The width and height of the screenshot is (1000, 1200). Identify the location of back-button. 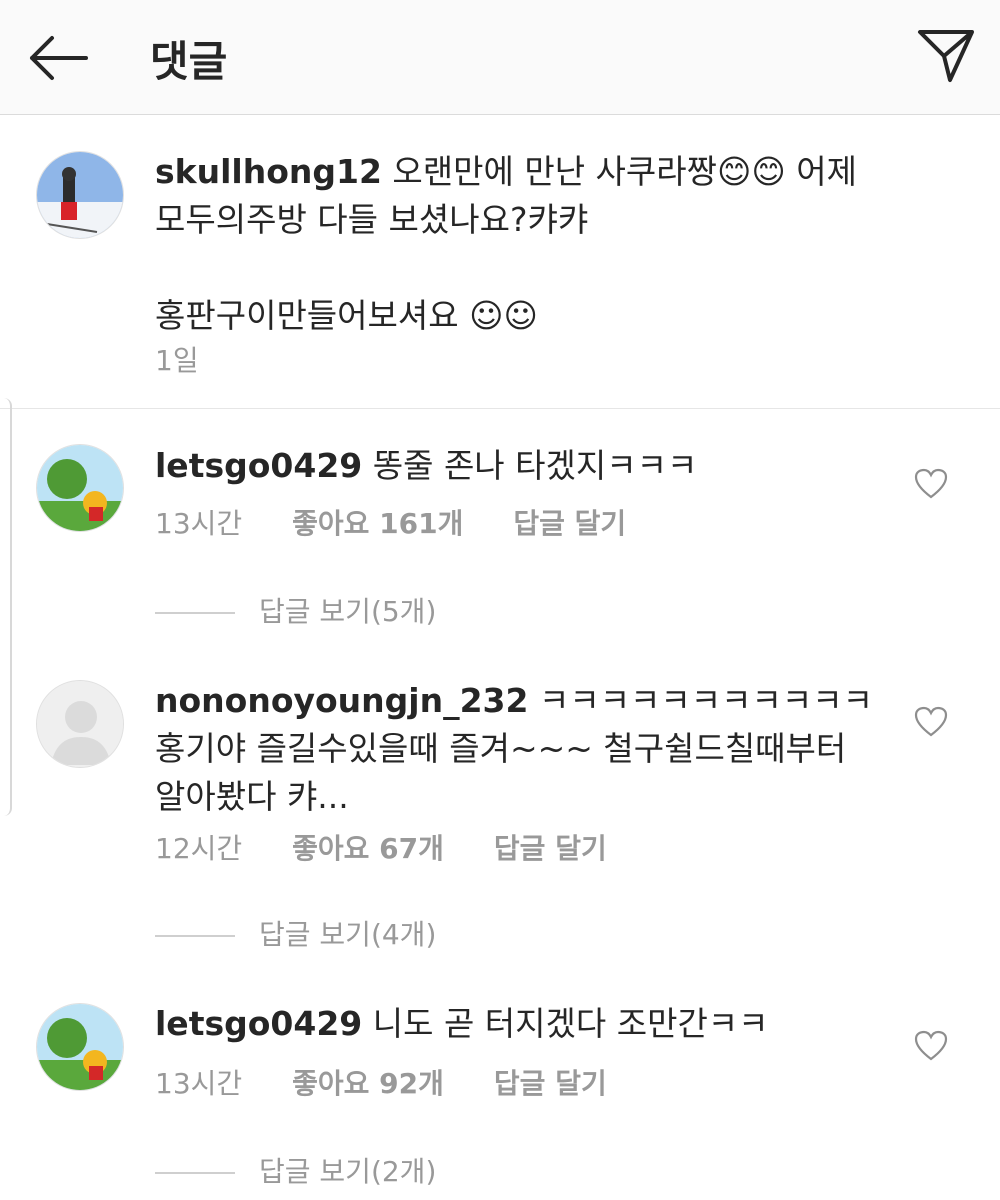
(58, 58).